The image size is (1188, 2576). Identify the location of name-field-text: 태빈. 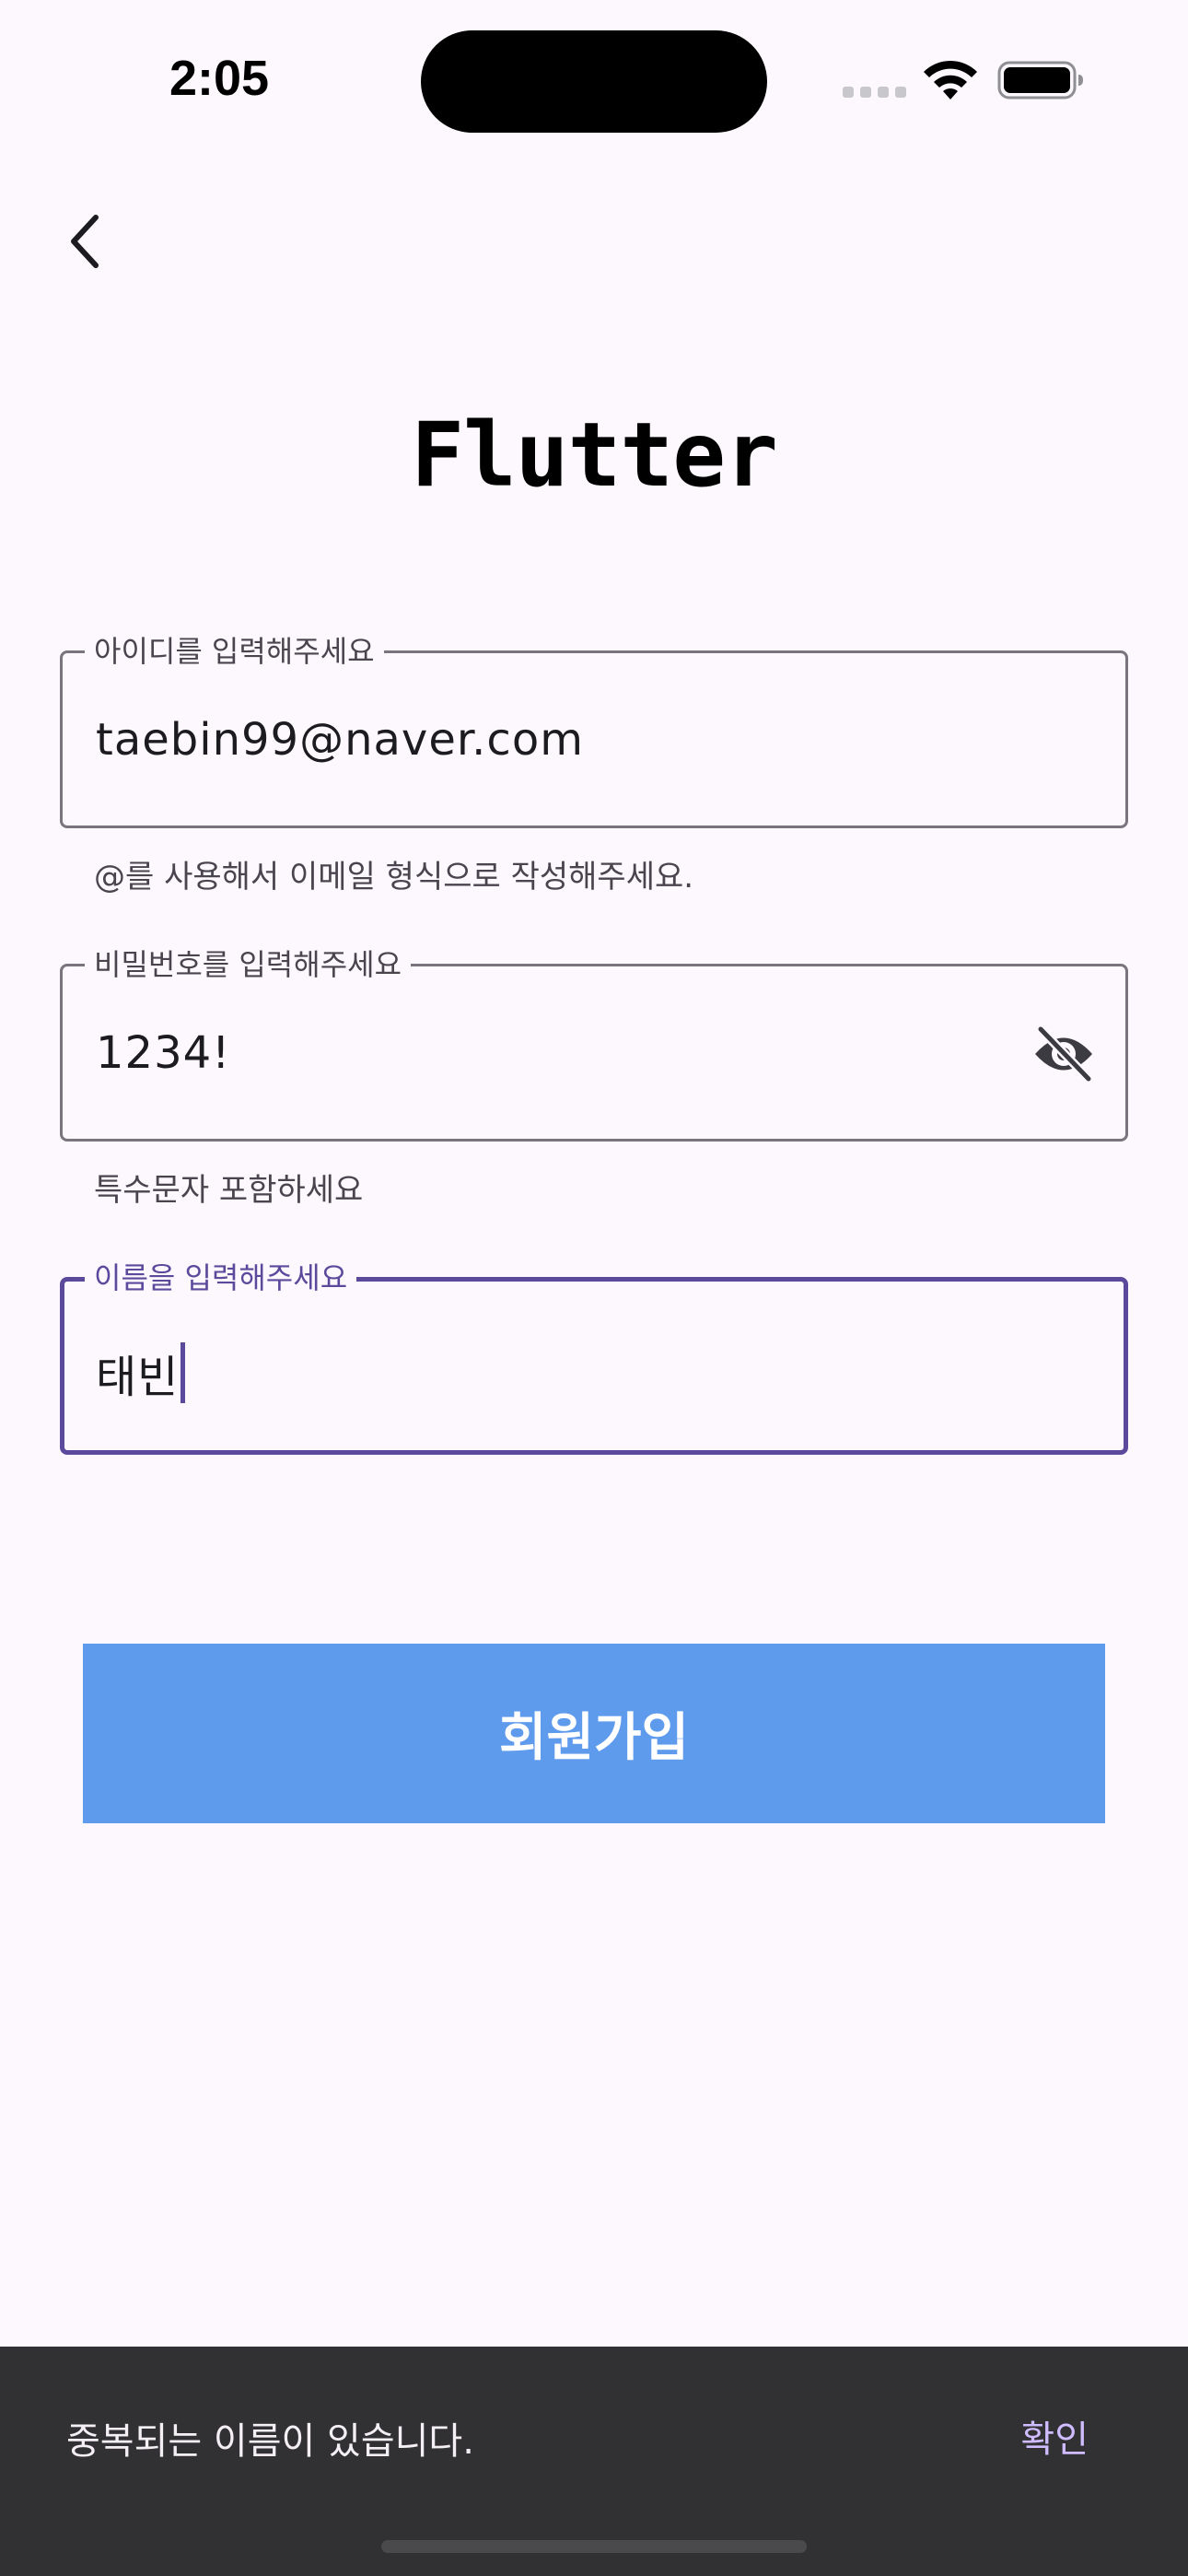
(138, 1377).